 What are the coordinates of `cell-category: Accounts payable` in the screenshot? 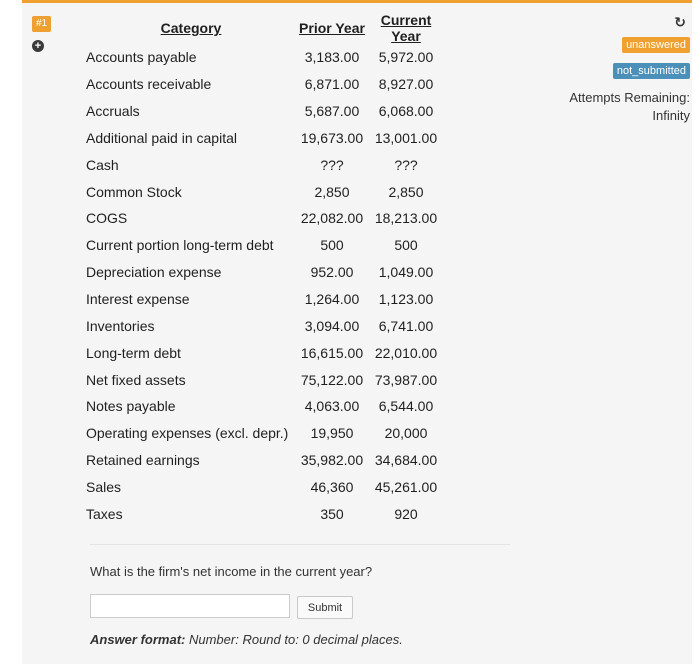 It's located at (141, 57).